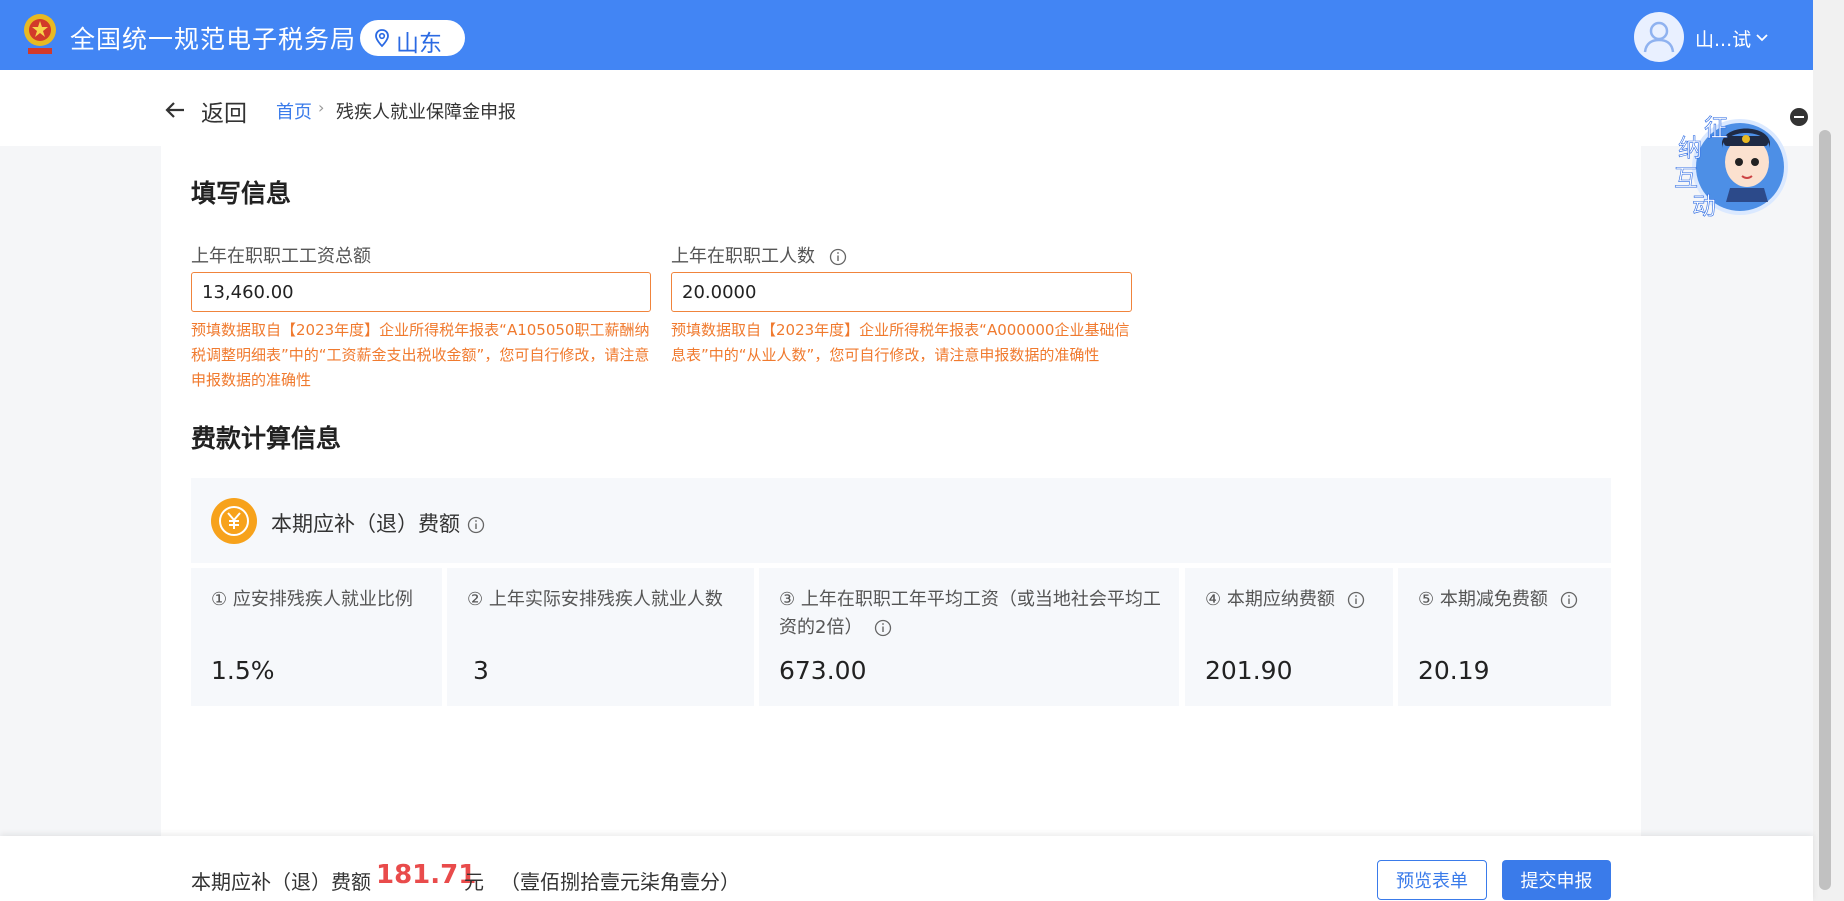 The height and width of the screenshot is (901, 1844). Describe the element at coordinates (1799, 117) in the screenshot. I see `close-icon` at that location.